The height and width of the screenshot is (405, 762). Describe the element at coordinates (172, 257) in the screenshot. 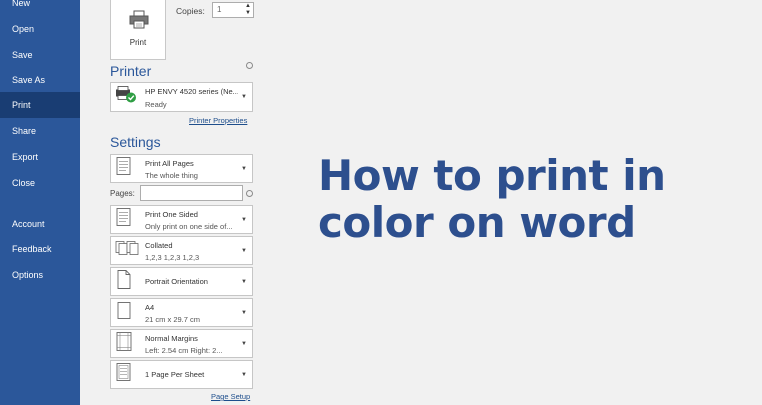

I see `collation-desc: 1,2,3 1,2,3 1,2,3` at that location.